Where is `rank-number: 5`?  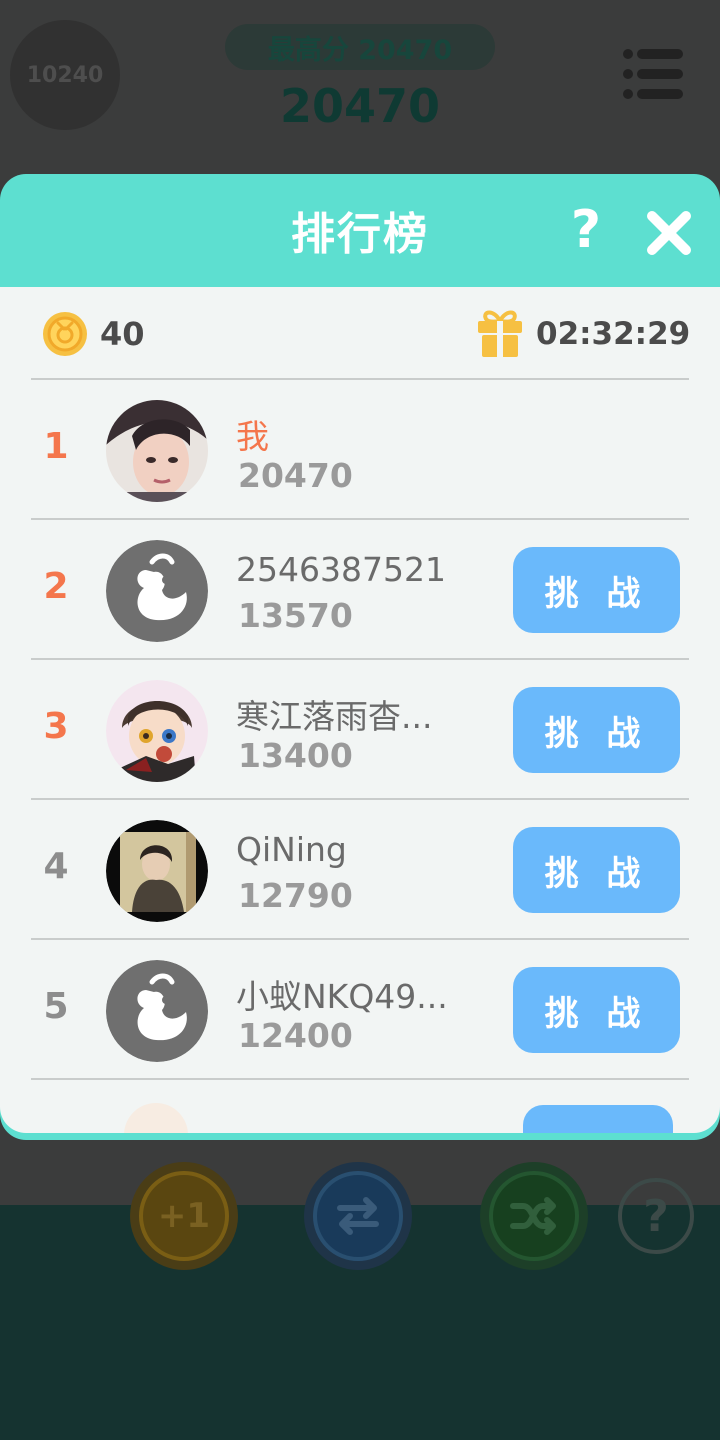 rank-number: 5 is located at coordinates (56, 1006).